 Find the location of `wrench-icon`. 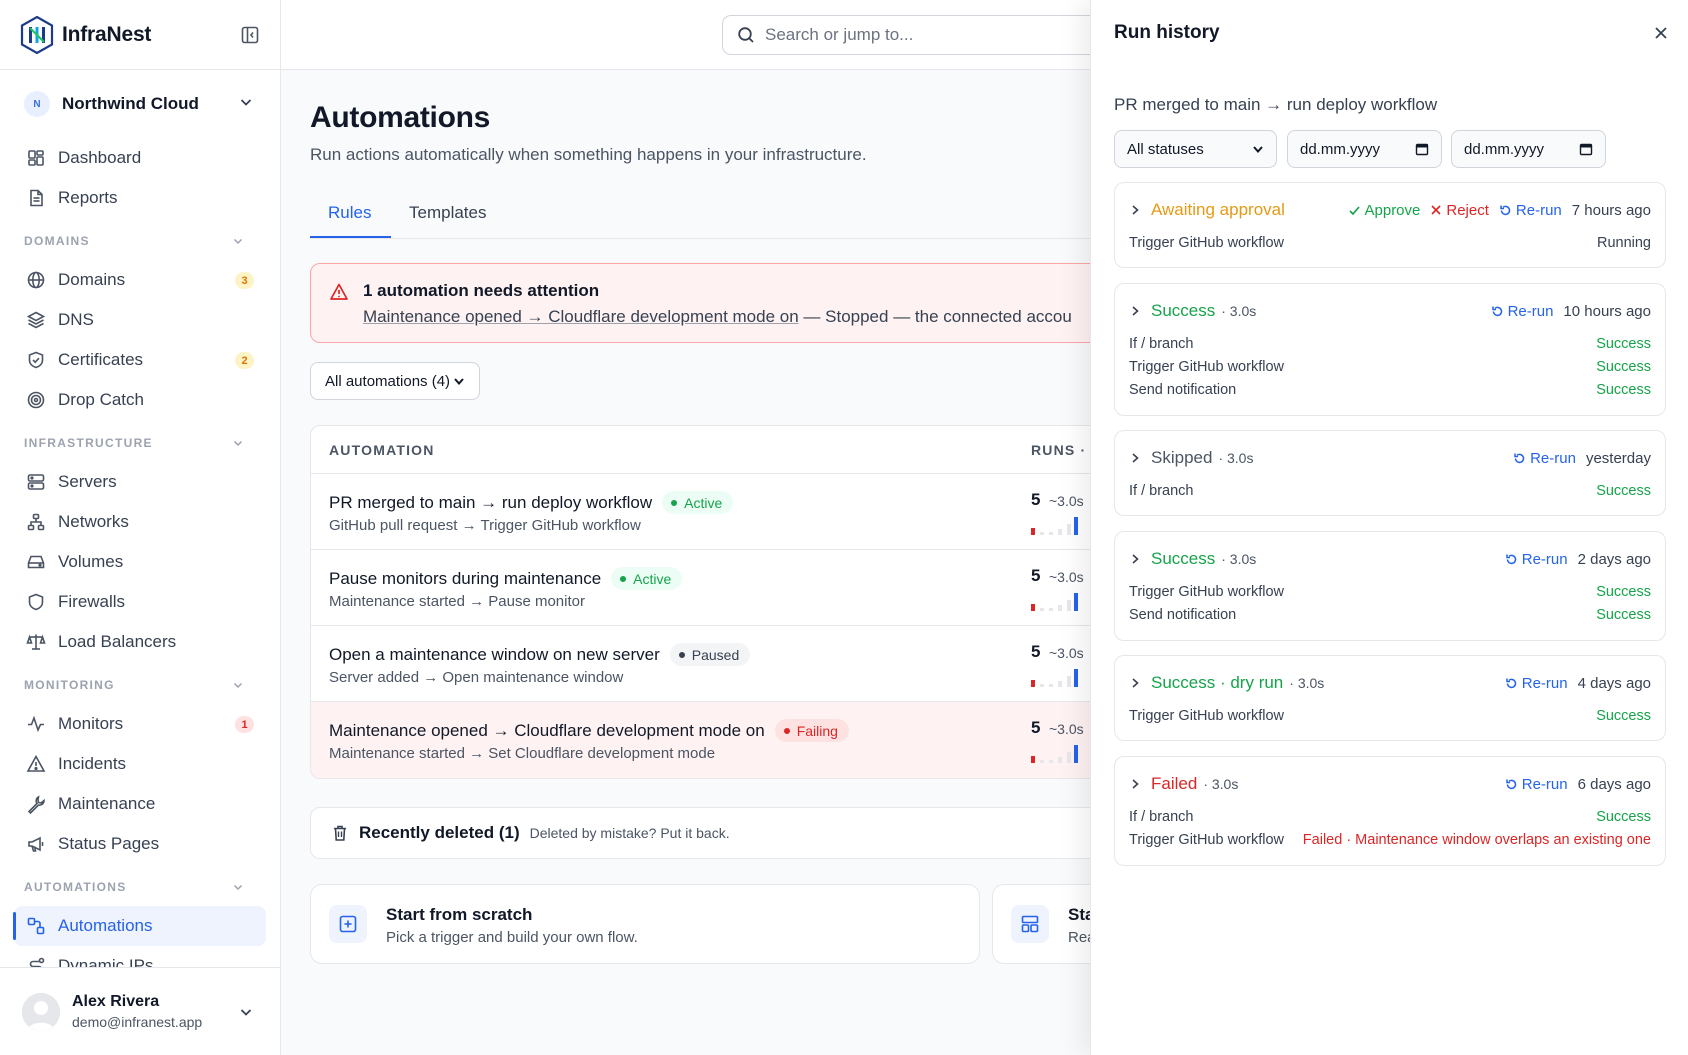

wrench-icon is located at coordinates (36, 804).